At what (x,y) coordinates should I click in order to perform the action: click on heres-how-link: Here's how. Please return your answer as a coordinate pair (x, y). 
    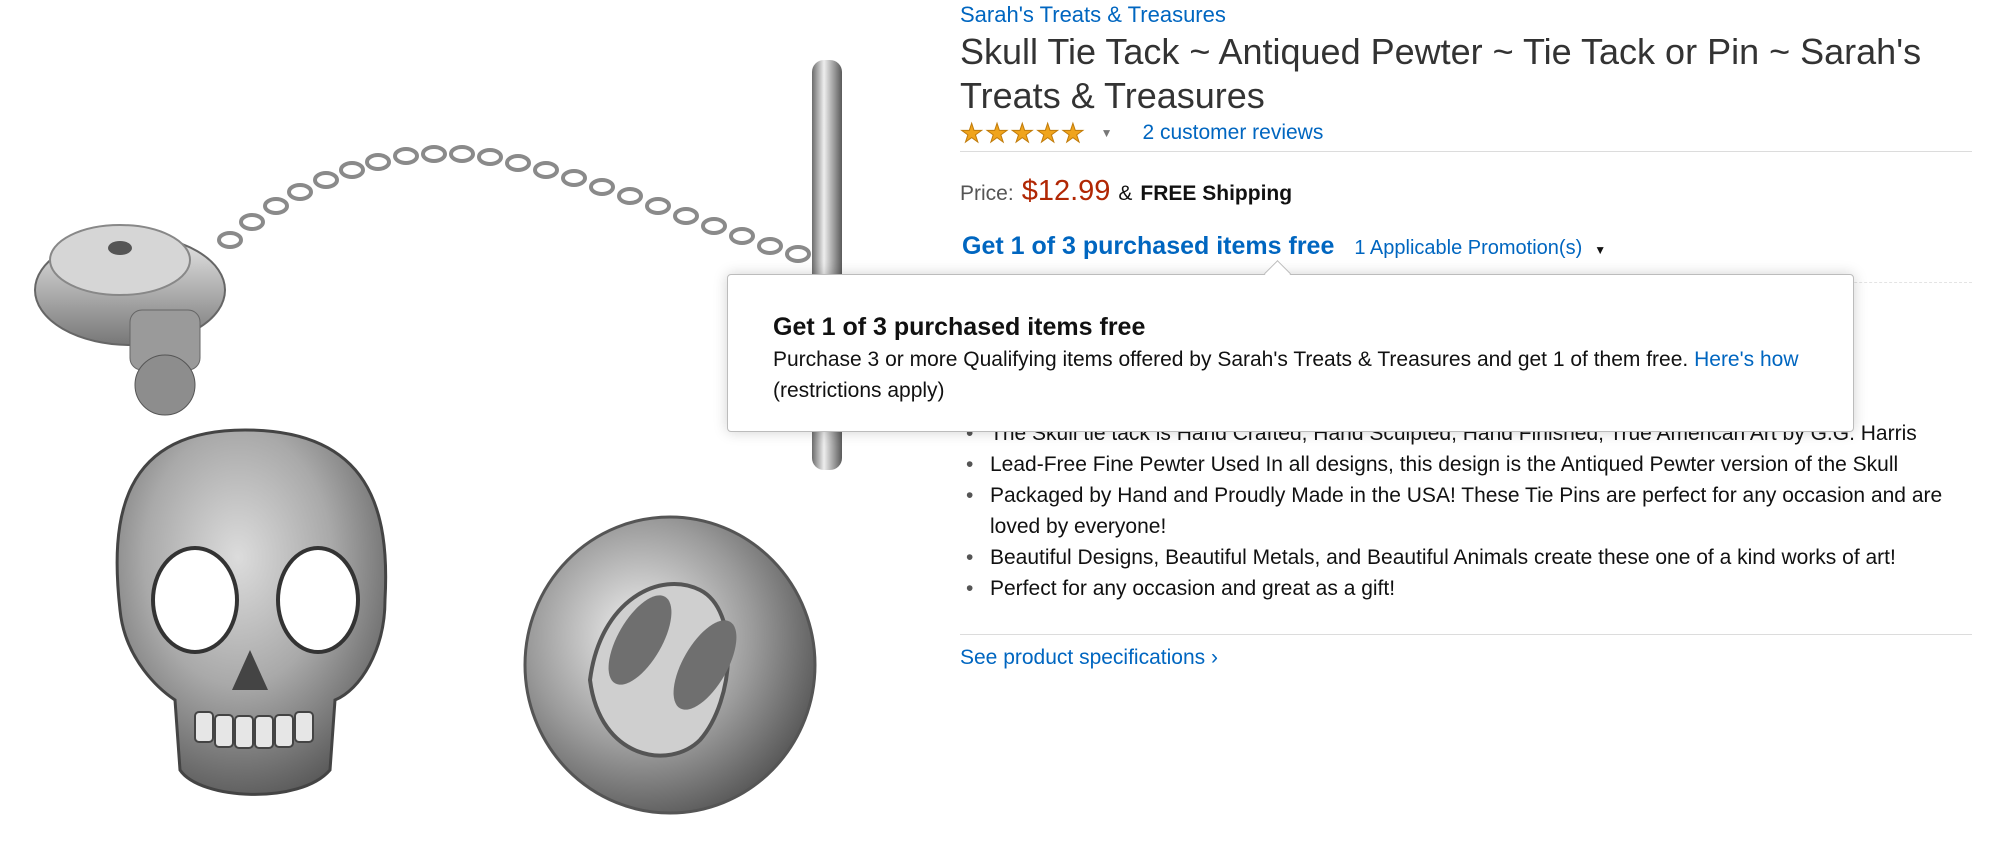
    Looking at the image, I should click on (1746, 359).